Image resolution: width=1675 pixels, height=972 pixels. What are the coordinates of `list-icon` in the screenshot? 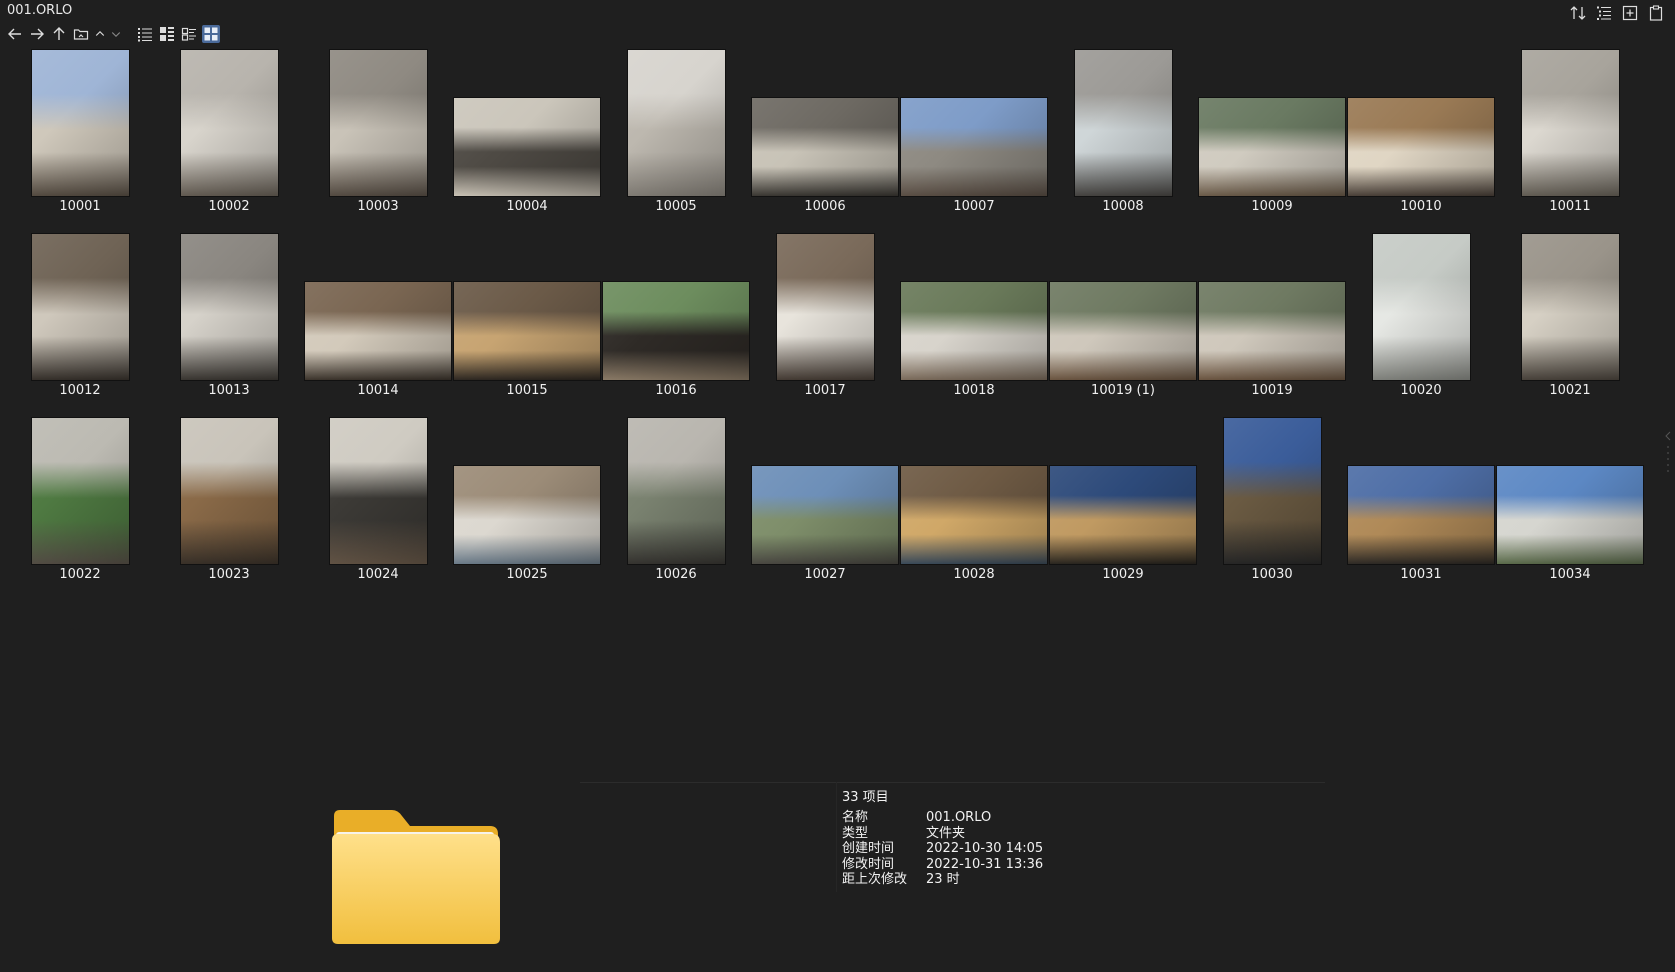 It's located at (145, 35).